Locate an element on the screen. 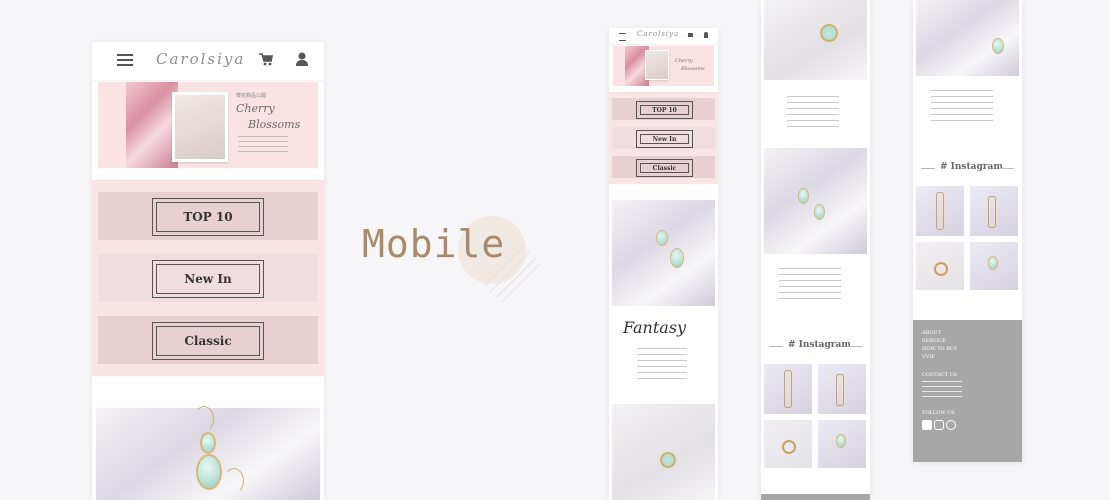  line-icon is located at coordinates (951, 425).